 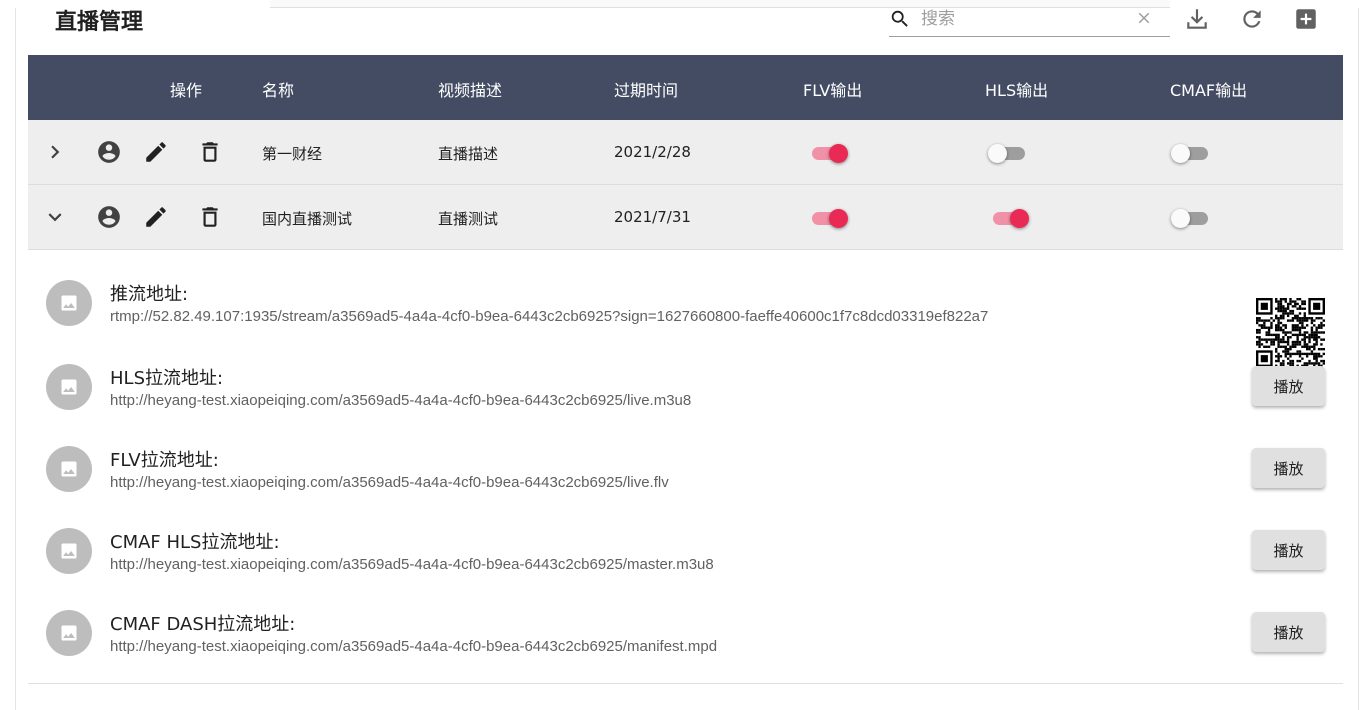 I want to click on refresh-icon, so click(x=1252, y=19).